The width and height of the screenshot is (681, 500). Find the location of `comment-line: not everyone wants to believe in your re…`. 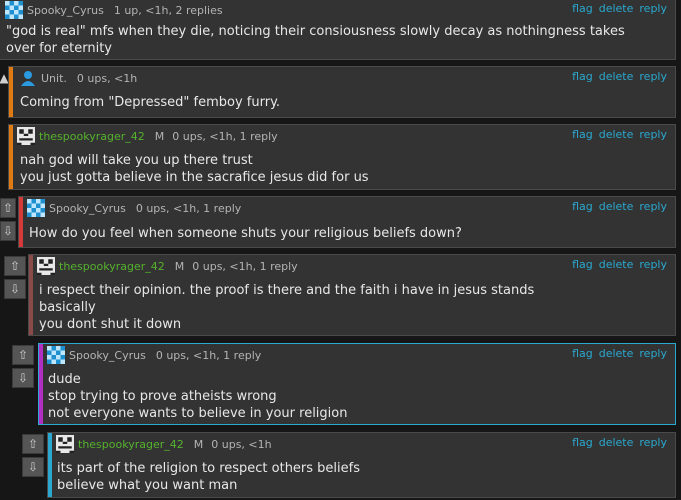

comment-line: not everyone wants to believe in your re… is located at coordinates (198, 413).